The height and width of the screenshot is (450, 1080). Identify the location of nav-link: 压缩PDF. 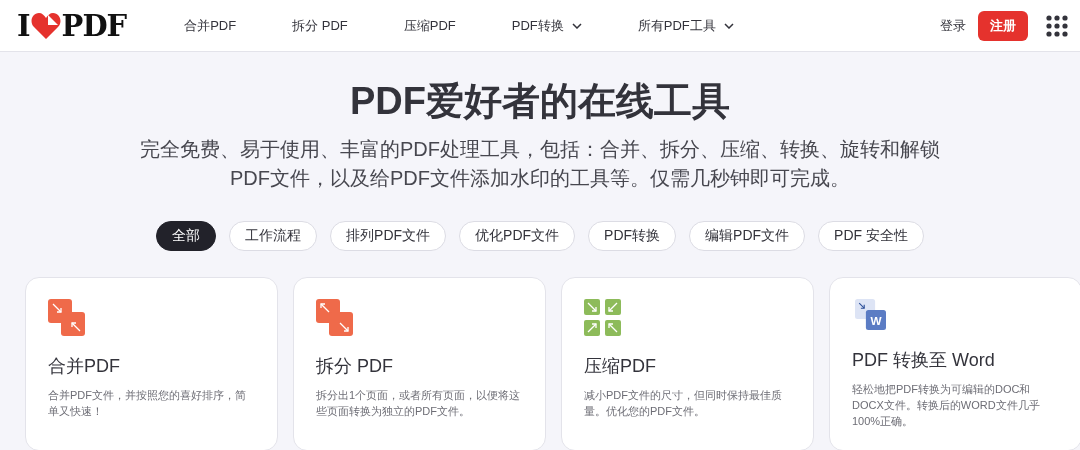
(429, 25).